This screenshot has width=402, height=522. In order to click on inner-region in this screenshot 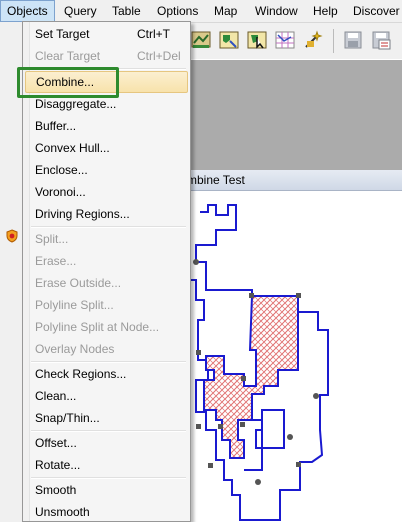, I will do `click(270, 429)`.